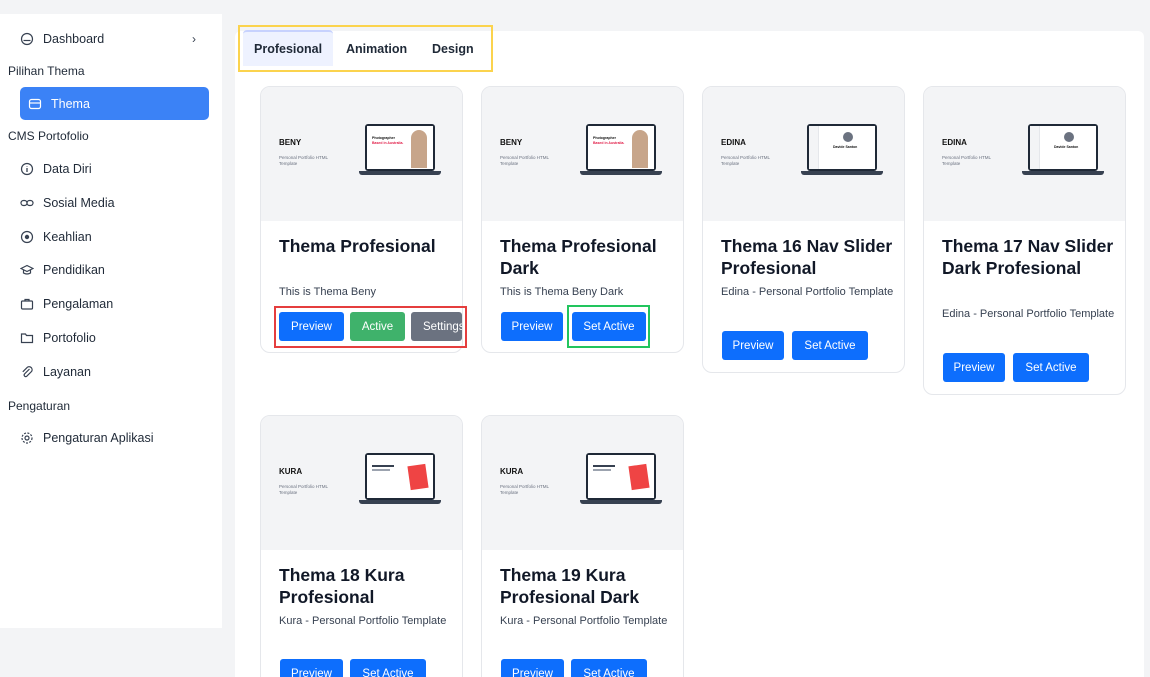  I want to click on graduation-cap-icon, so click(27, 270).